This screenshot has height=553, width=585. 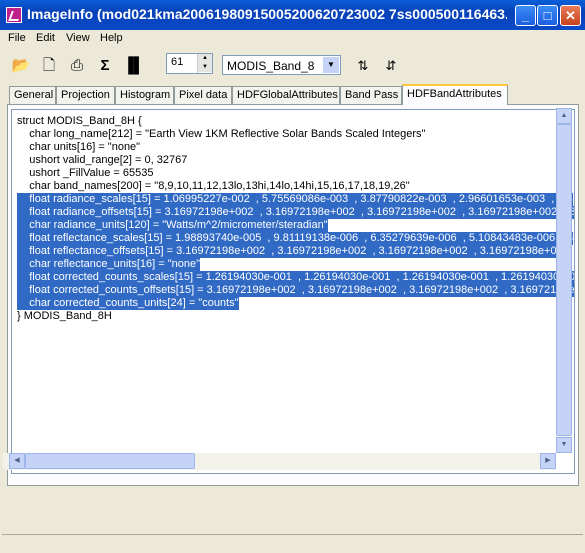 What do you see at coordinates (177, 62) in the screenshot?
I see `band-number-value: 61` at bounding box center [177, 62].